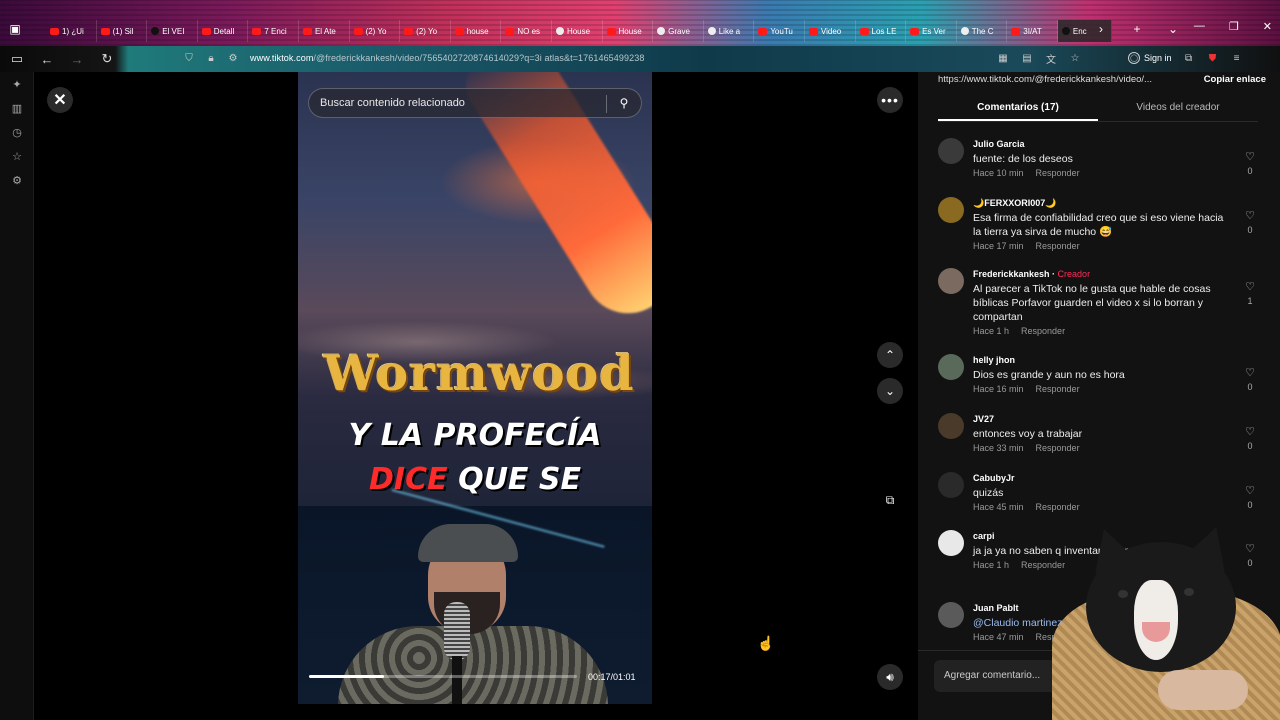 This screenshot has height=720, width=1280. I want to click on tab-search-icon: ⌄, so click(1173, 29).